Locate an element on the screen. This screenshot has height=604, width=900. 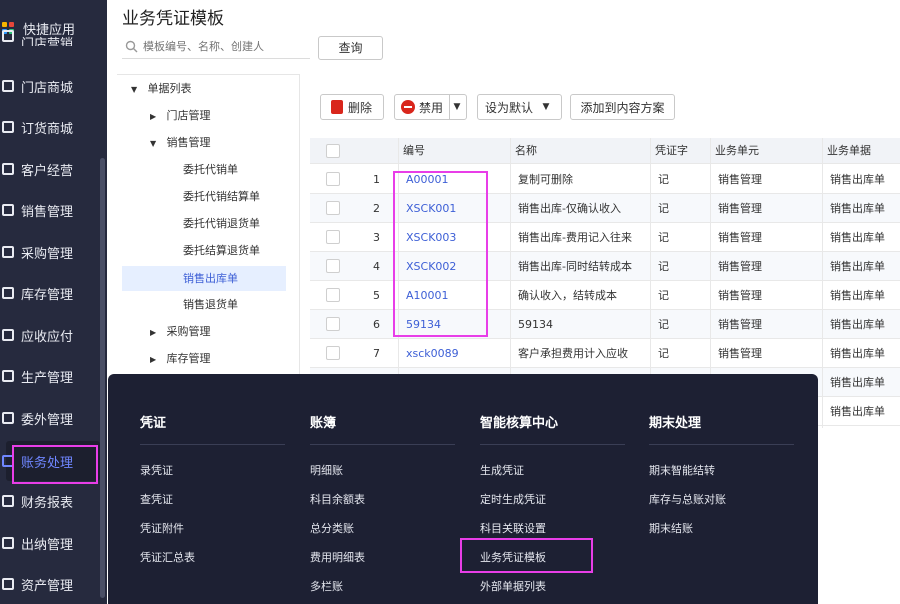
sales-icon is located at coordinates (8, 210).